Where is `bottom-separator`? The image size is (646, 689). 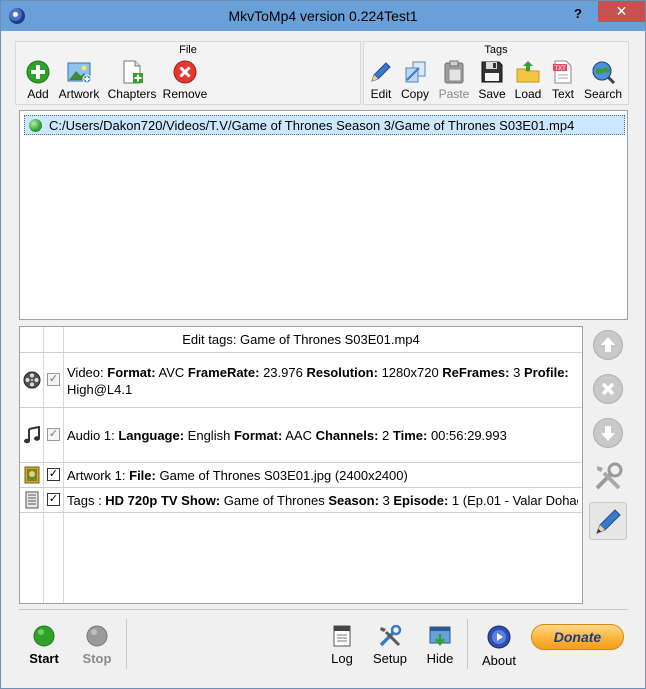 bottom-separator is located at coordinates (126, 644).